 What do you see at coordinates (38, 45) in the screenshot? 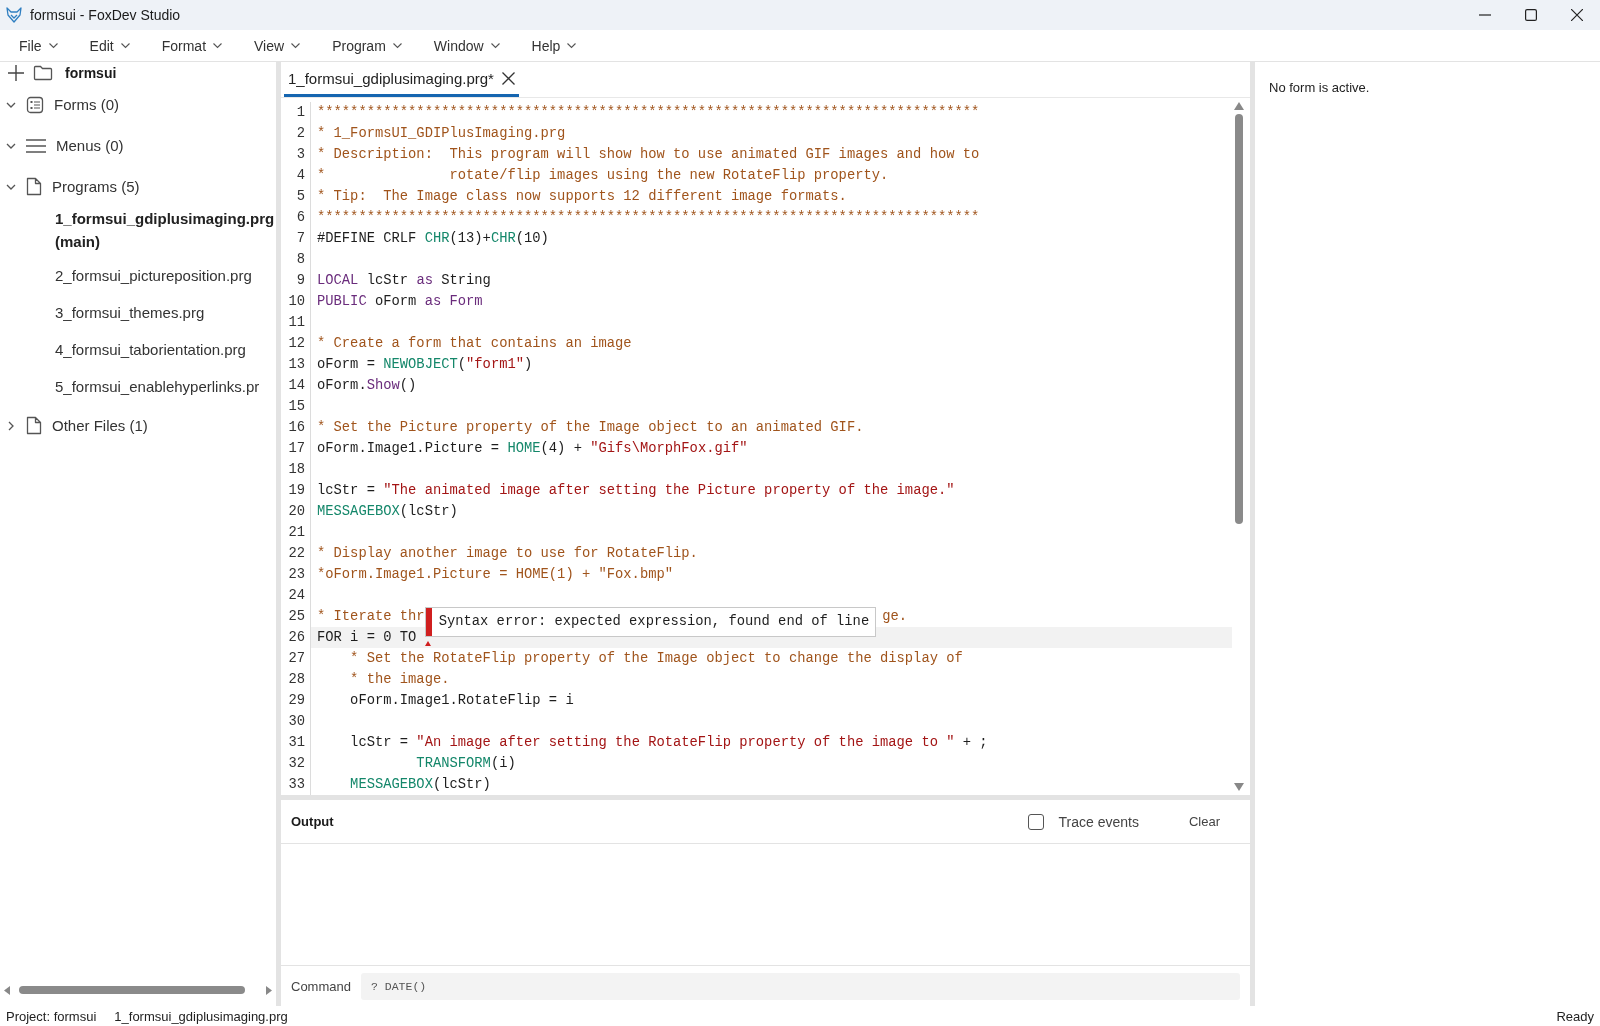
I see `menu-item: File` at bounding box center [38, 45].